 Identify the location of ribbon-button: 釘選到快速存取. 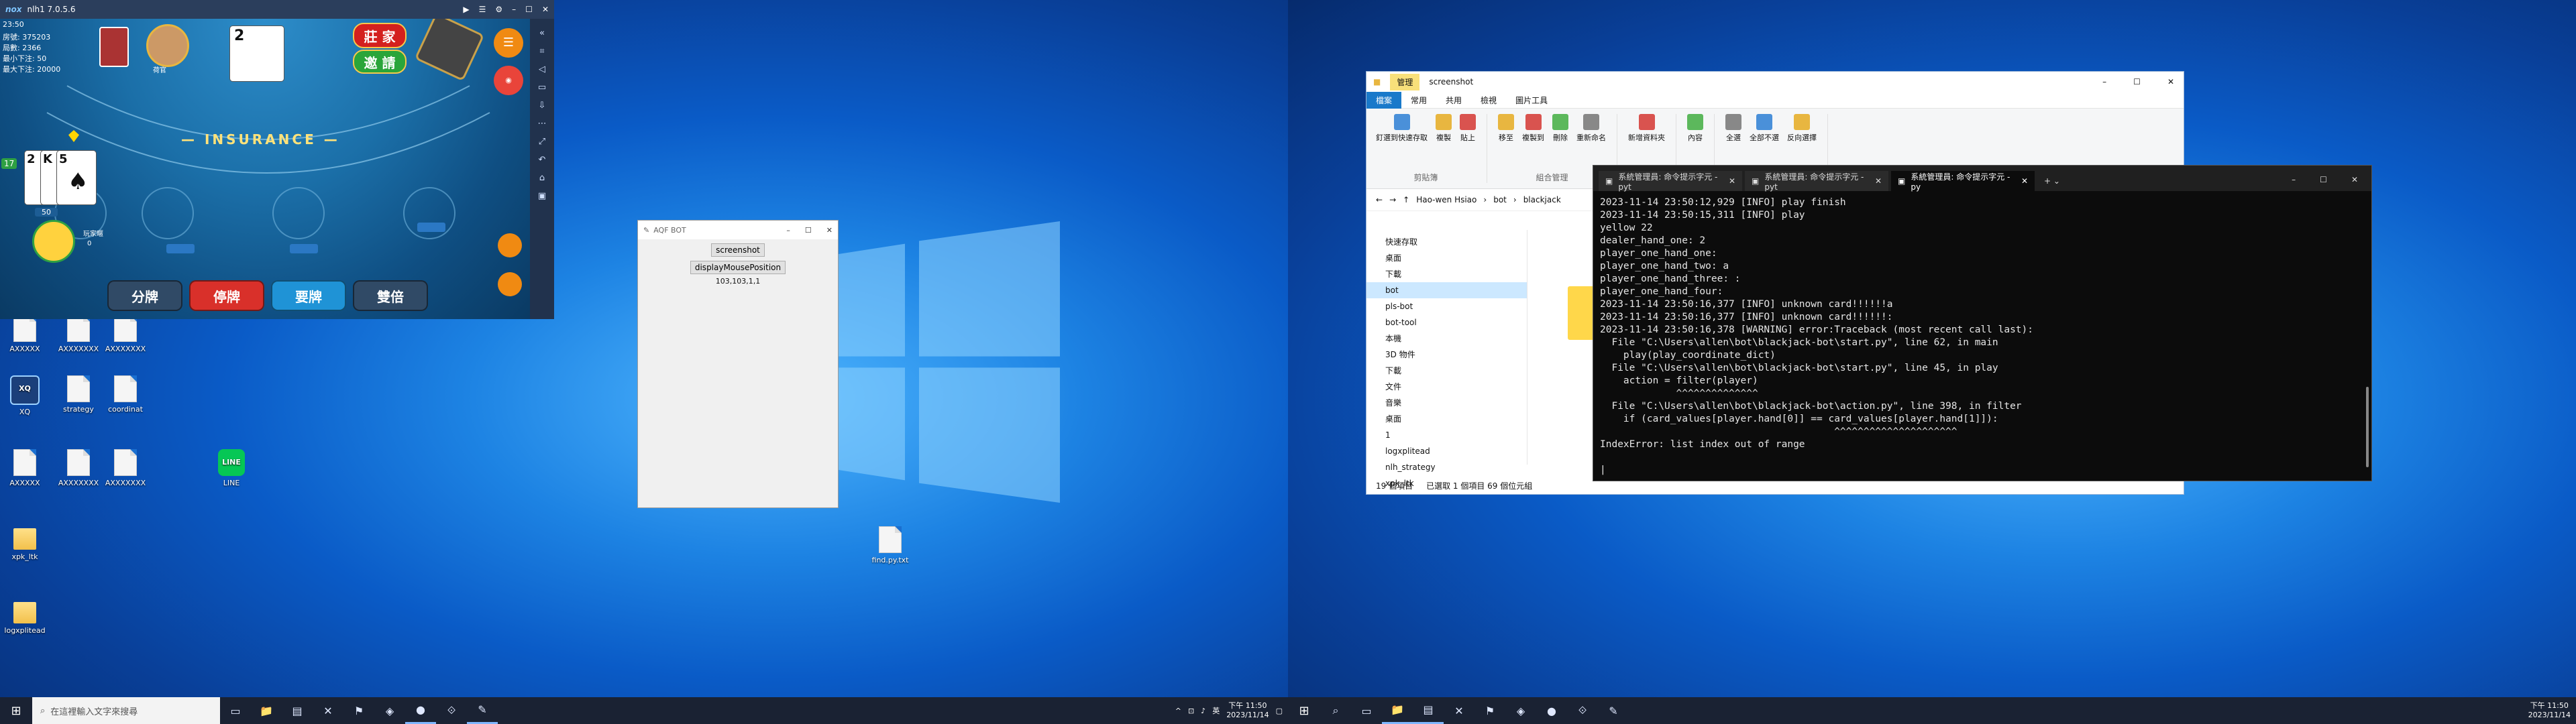
(1402, 128).